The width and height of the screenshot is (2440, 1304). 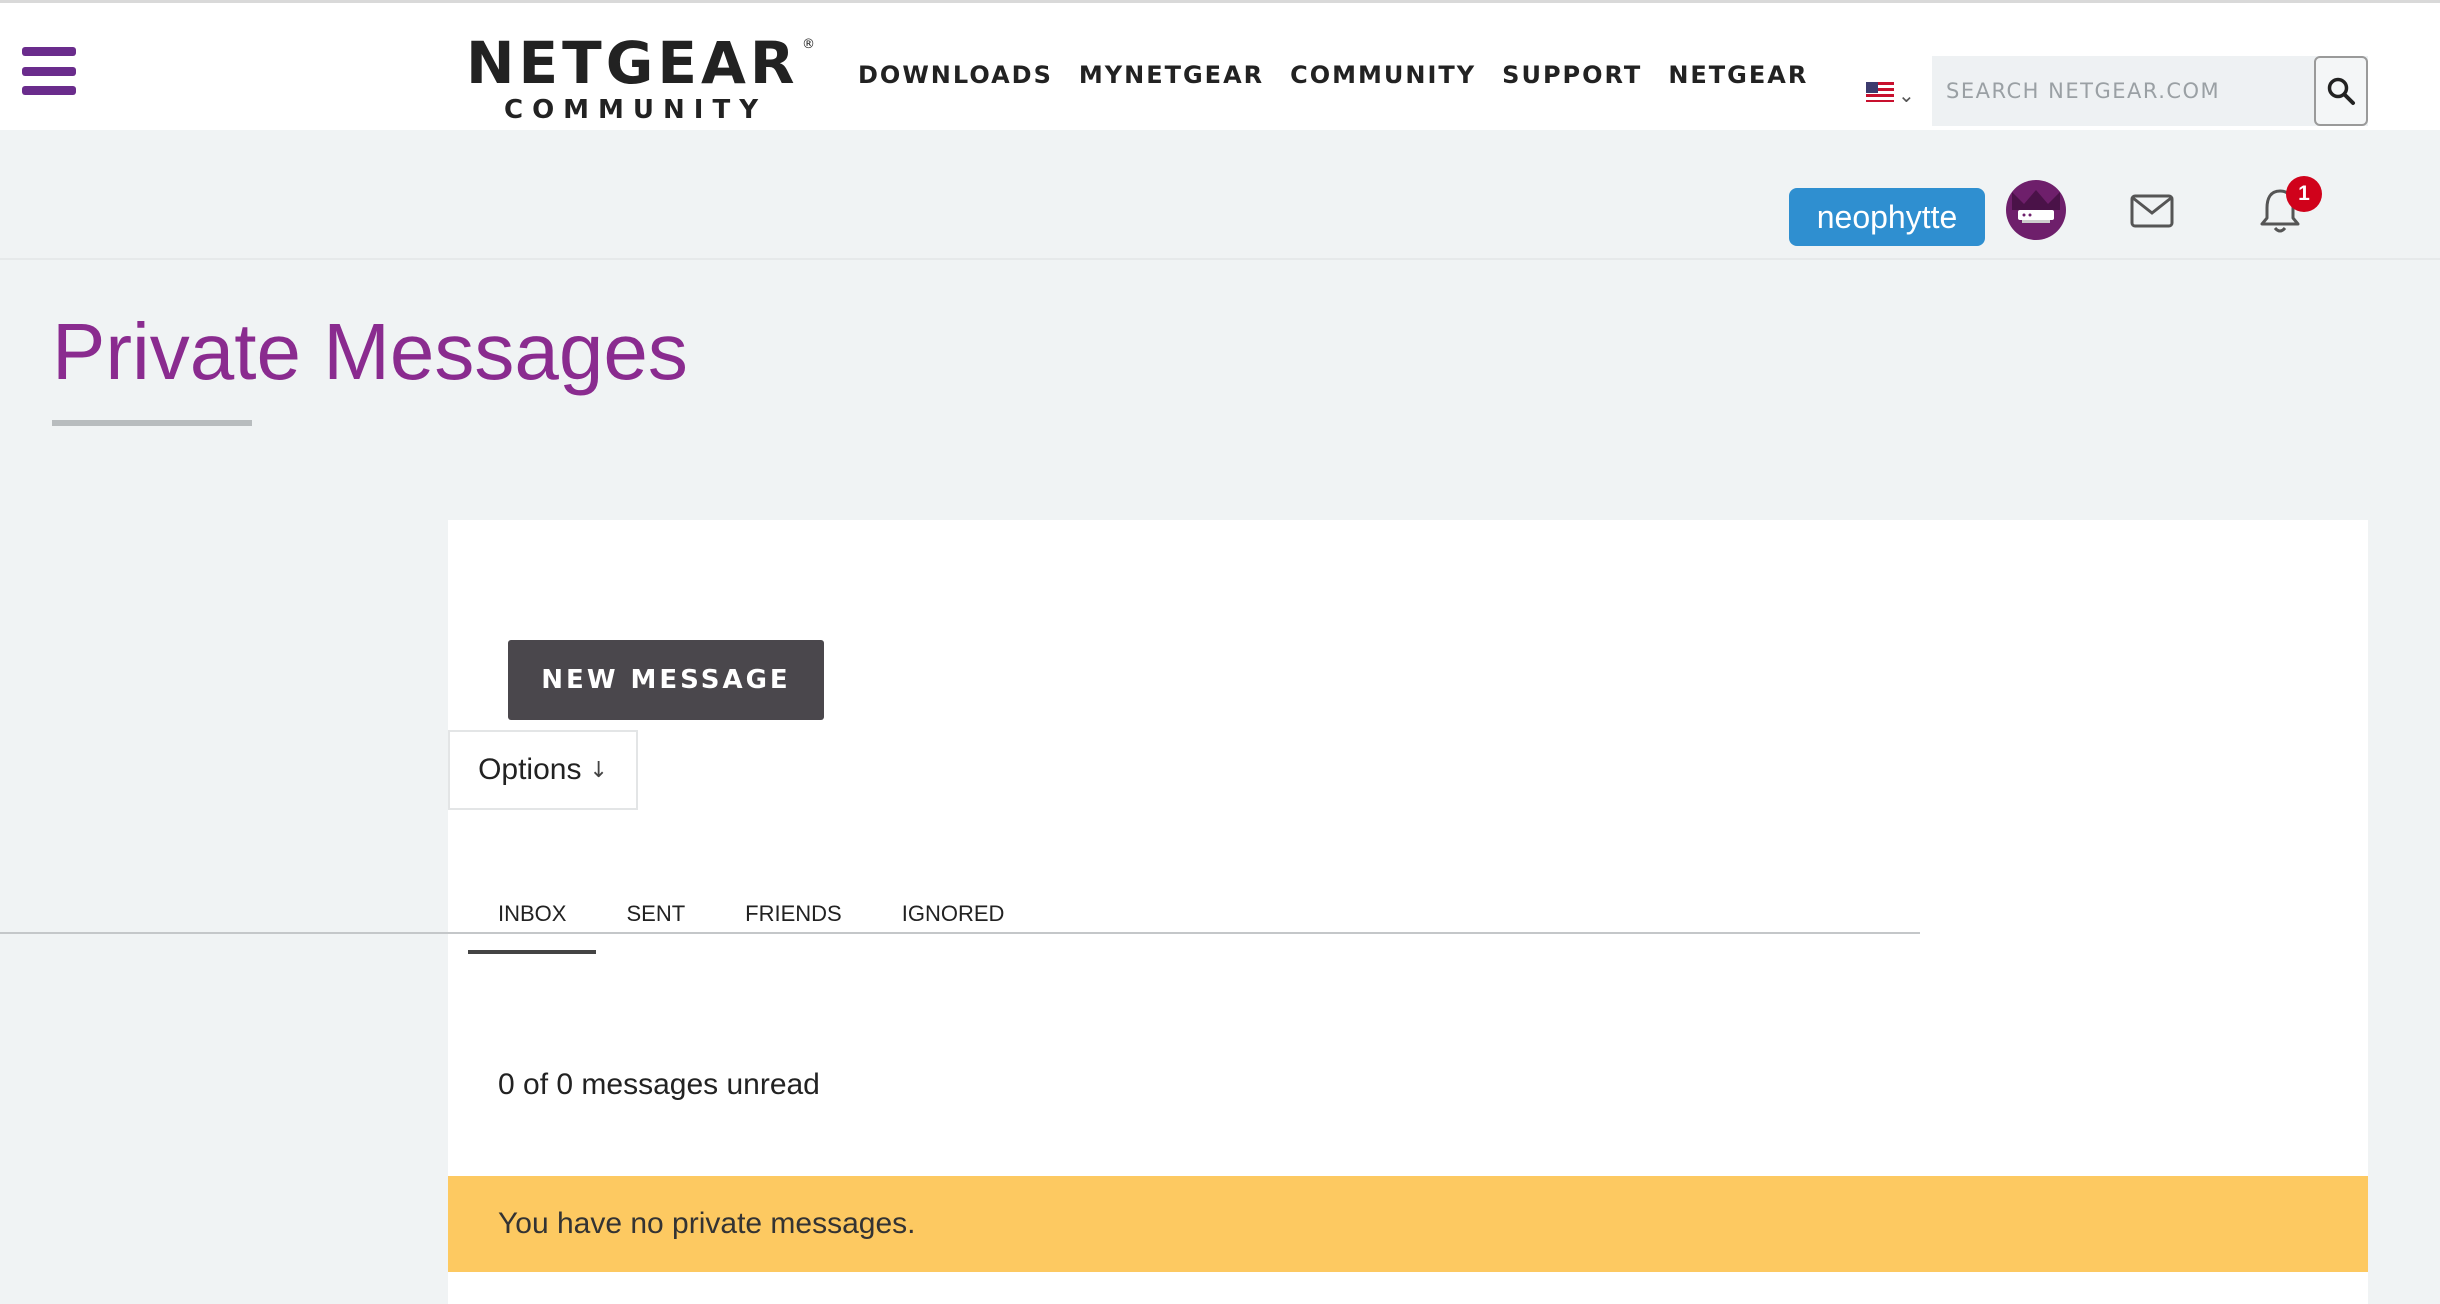 I want to click on options-dropdown: Options ↓, so click(x=543, y=770).